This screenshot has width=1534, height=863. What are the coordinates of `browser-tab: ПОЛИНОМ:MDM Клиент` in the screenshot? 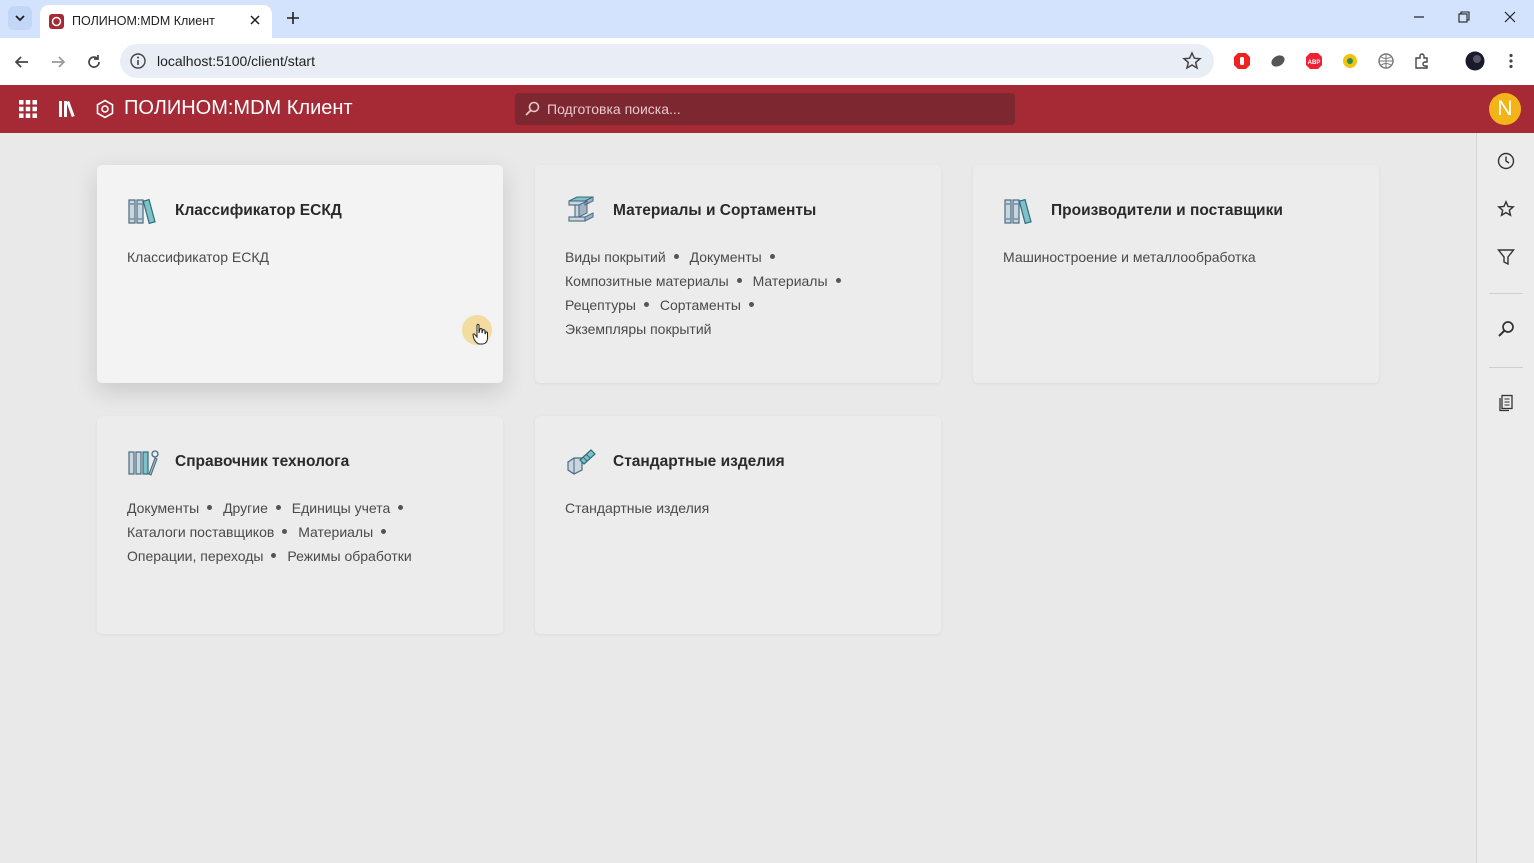 It's located at (156, 21).